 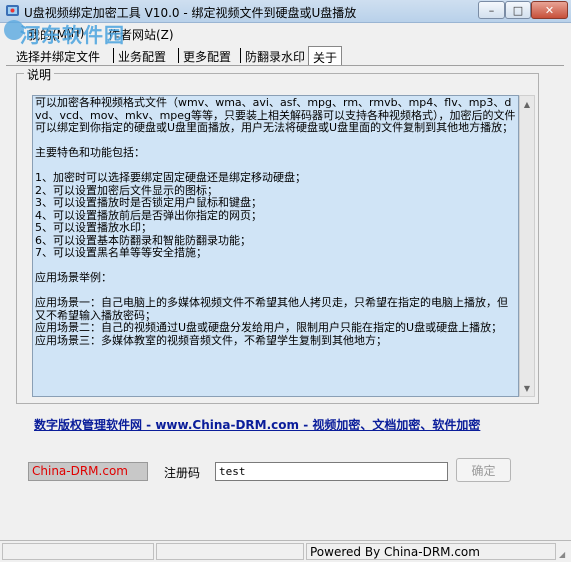 What do you see at coordinates (325, 56) in the screenshot?
I see `tab-about: 关于` at bounding box center [325, 56].